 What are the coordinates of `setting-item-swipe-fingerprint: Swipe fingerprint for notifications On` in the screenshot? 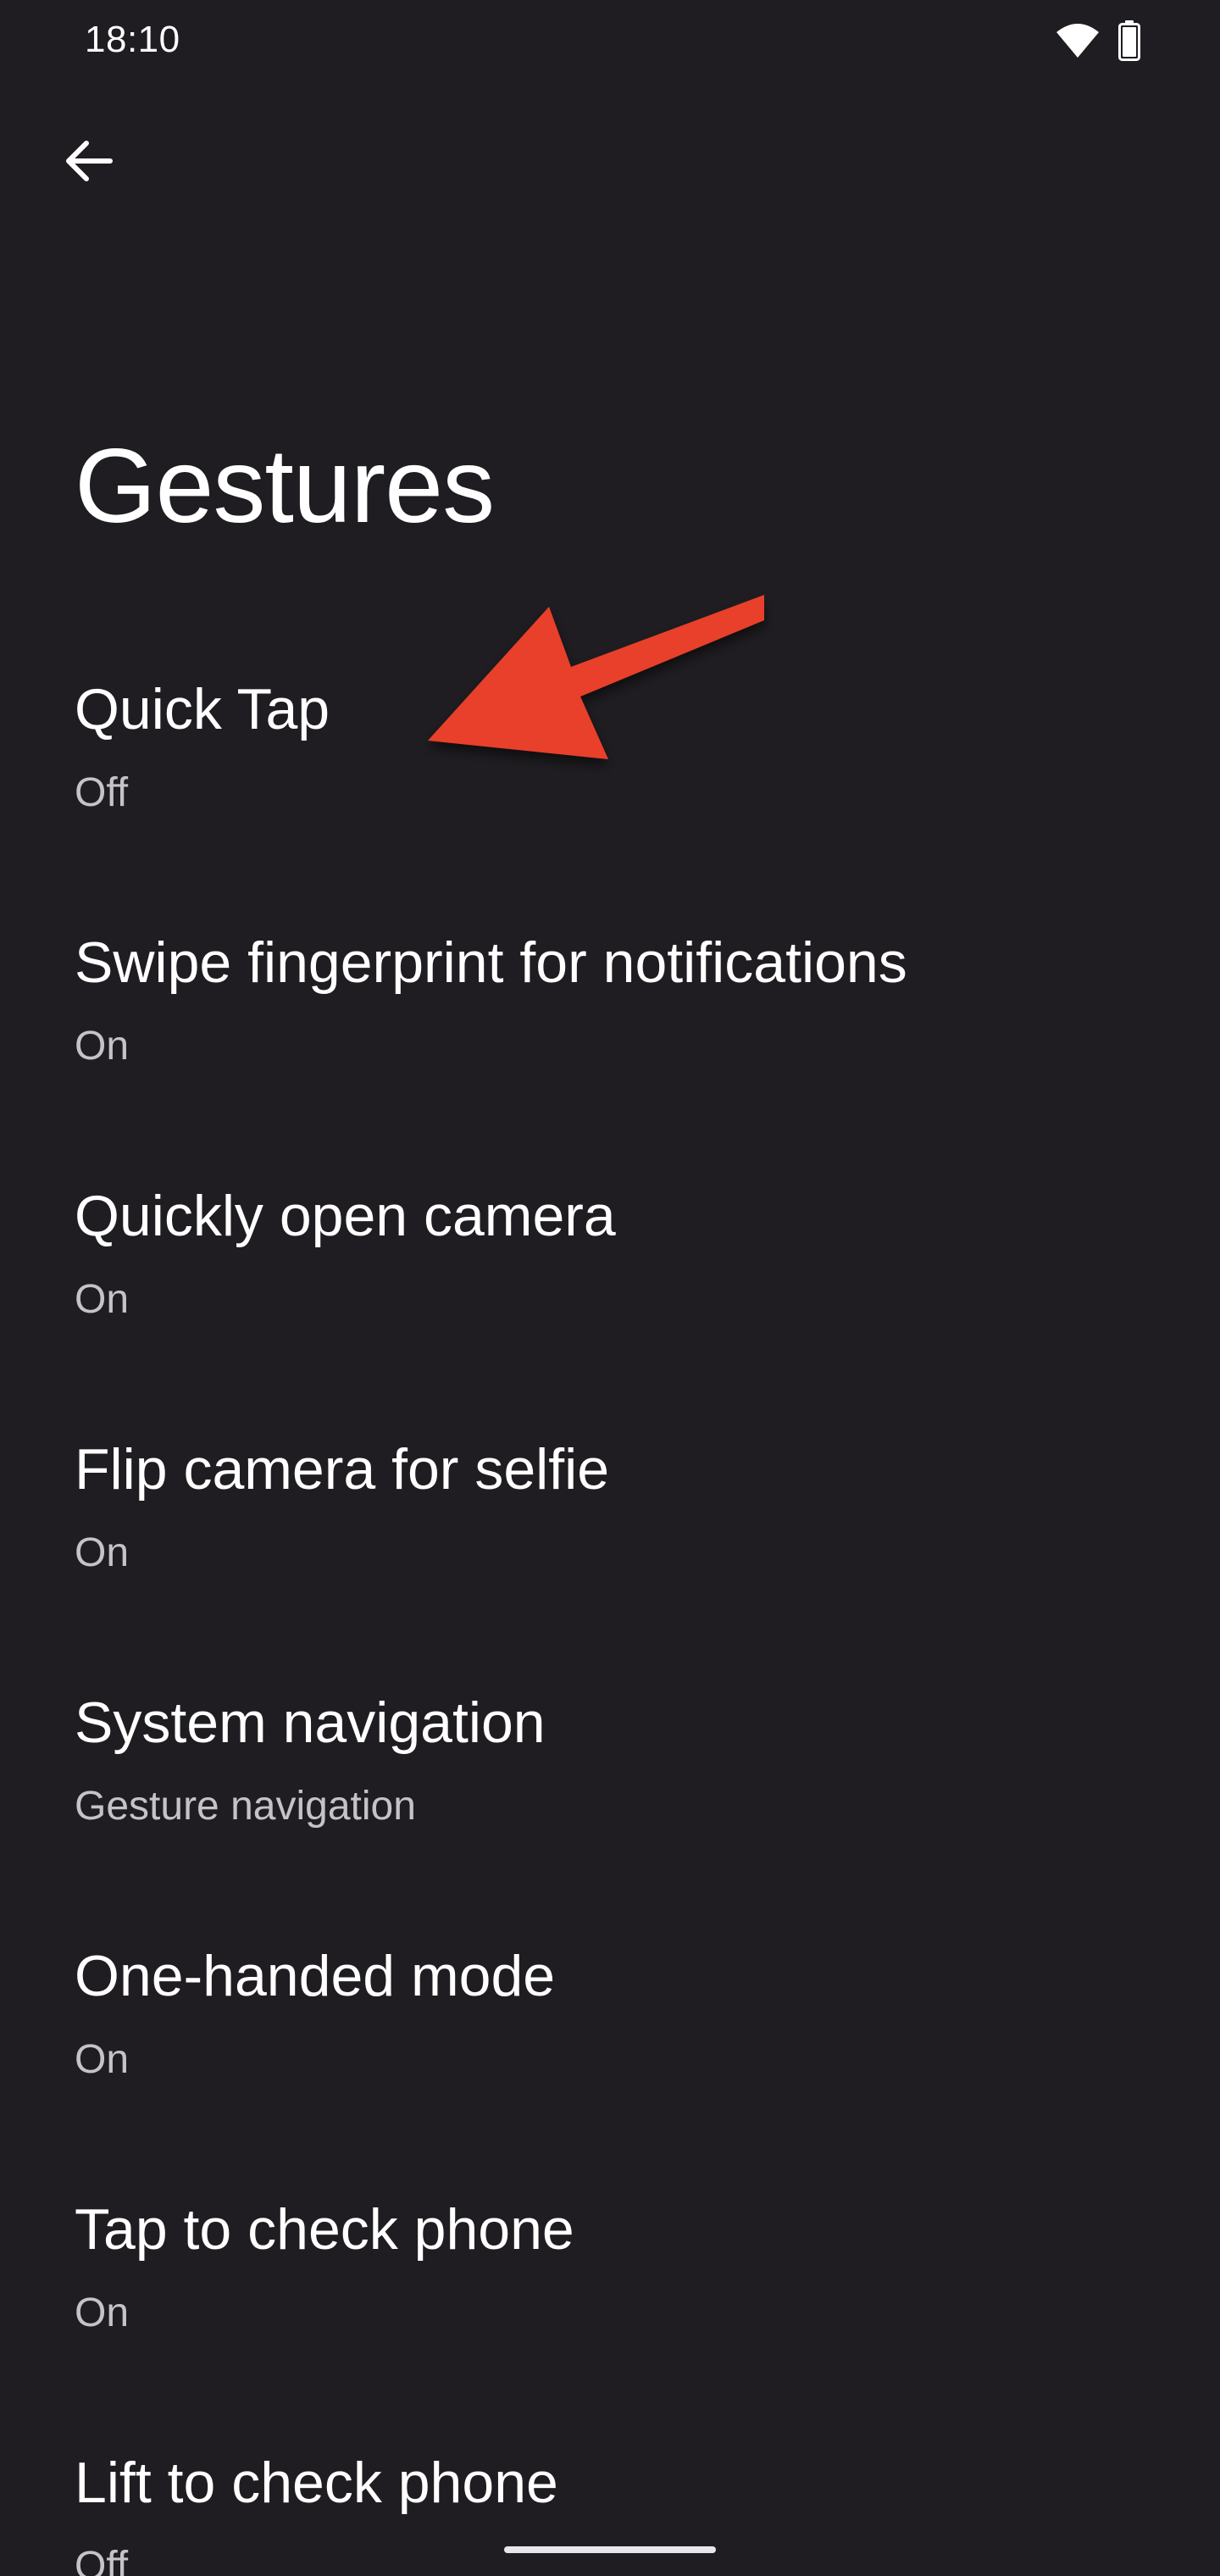 It's located at (610, 1032).